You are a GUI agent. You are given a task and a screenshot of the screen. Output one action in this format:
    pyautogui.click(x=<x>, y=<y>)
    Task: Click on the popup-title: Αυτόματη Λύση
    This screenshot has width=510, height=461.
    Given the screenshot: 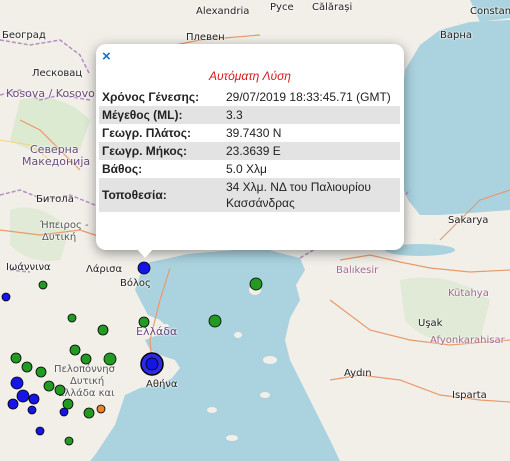 What is the action you would take?
    pyautogui.click(x=250, y=76)
    